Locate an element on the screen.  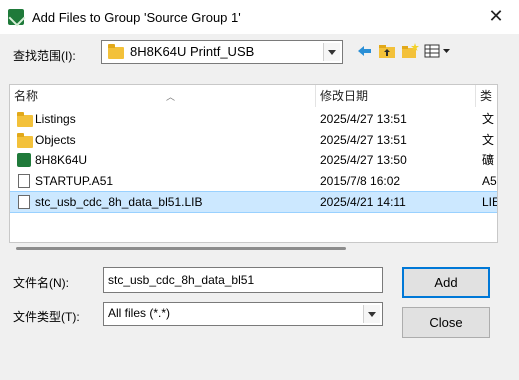
item-name: 8H8K64U is located at coordinates (61, 160).